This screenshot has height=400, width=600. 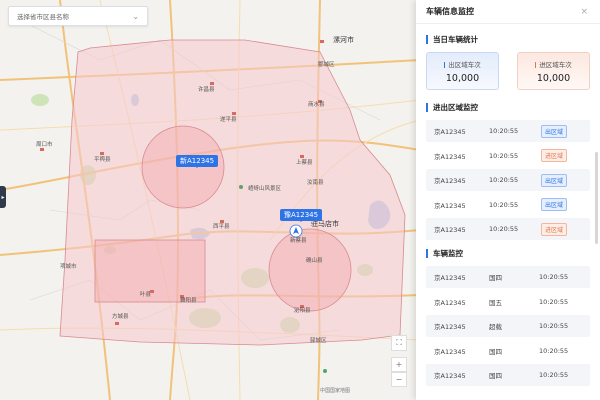 I want to click on map-place-label: 舞阳县, so click(x=188, y=301).